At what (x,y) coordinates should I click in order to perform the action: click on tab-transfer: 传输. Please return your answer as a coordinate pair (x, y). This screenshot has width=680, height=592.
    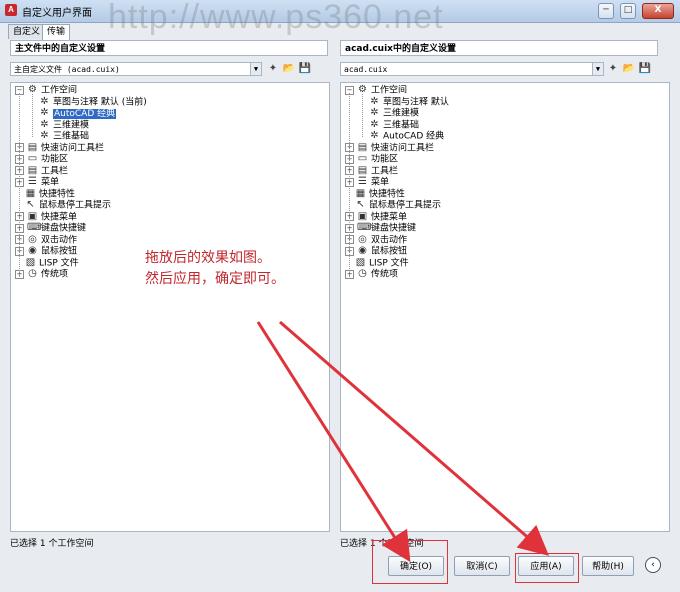
    Looking at the image, I should click on (56, 32).